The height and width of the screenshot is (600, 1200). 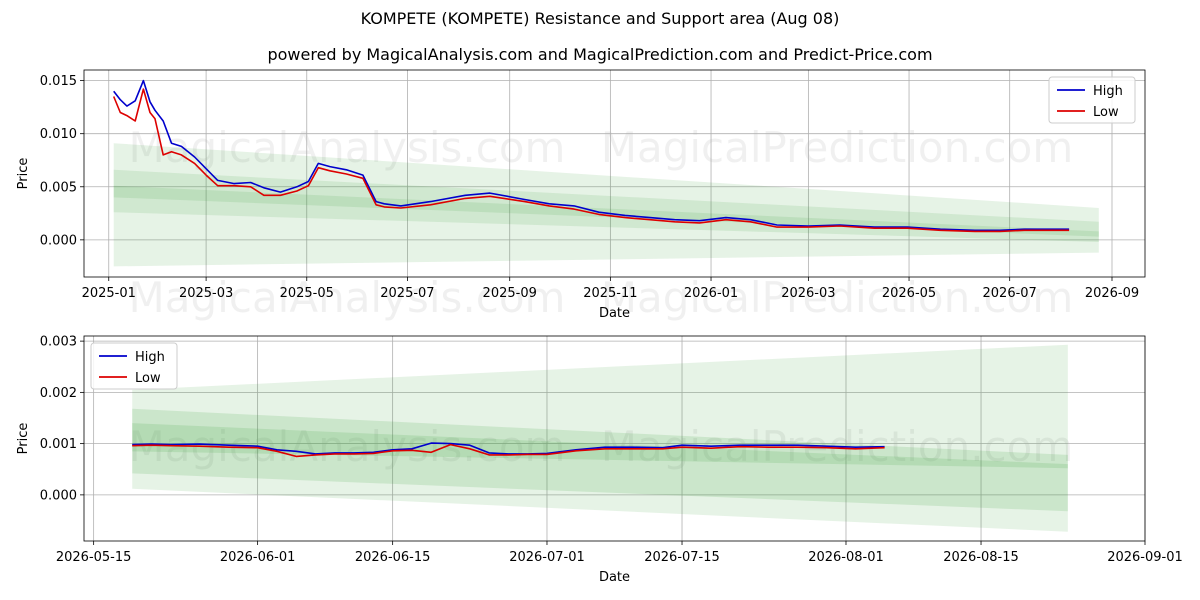 What do you see at coordinates (846, 557) in the screenshot?
I see `x-tick-label: 2026-08-01` at bounding box center [846, 557].